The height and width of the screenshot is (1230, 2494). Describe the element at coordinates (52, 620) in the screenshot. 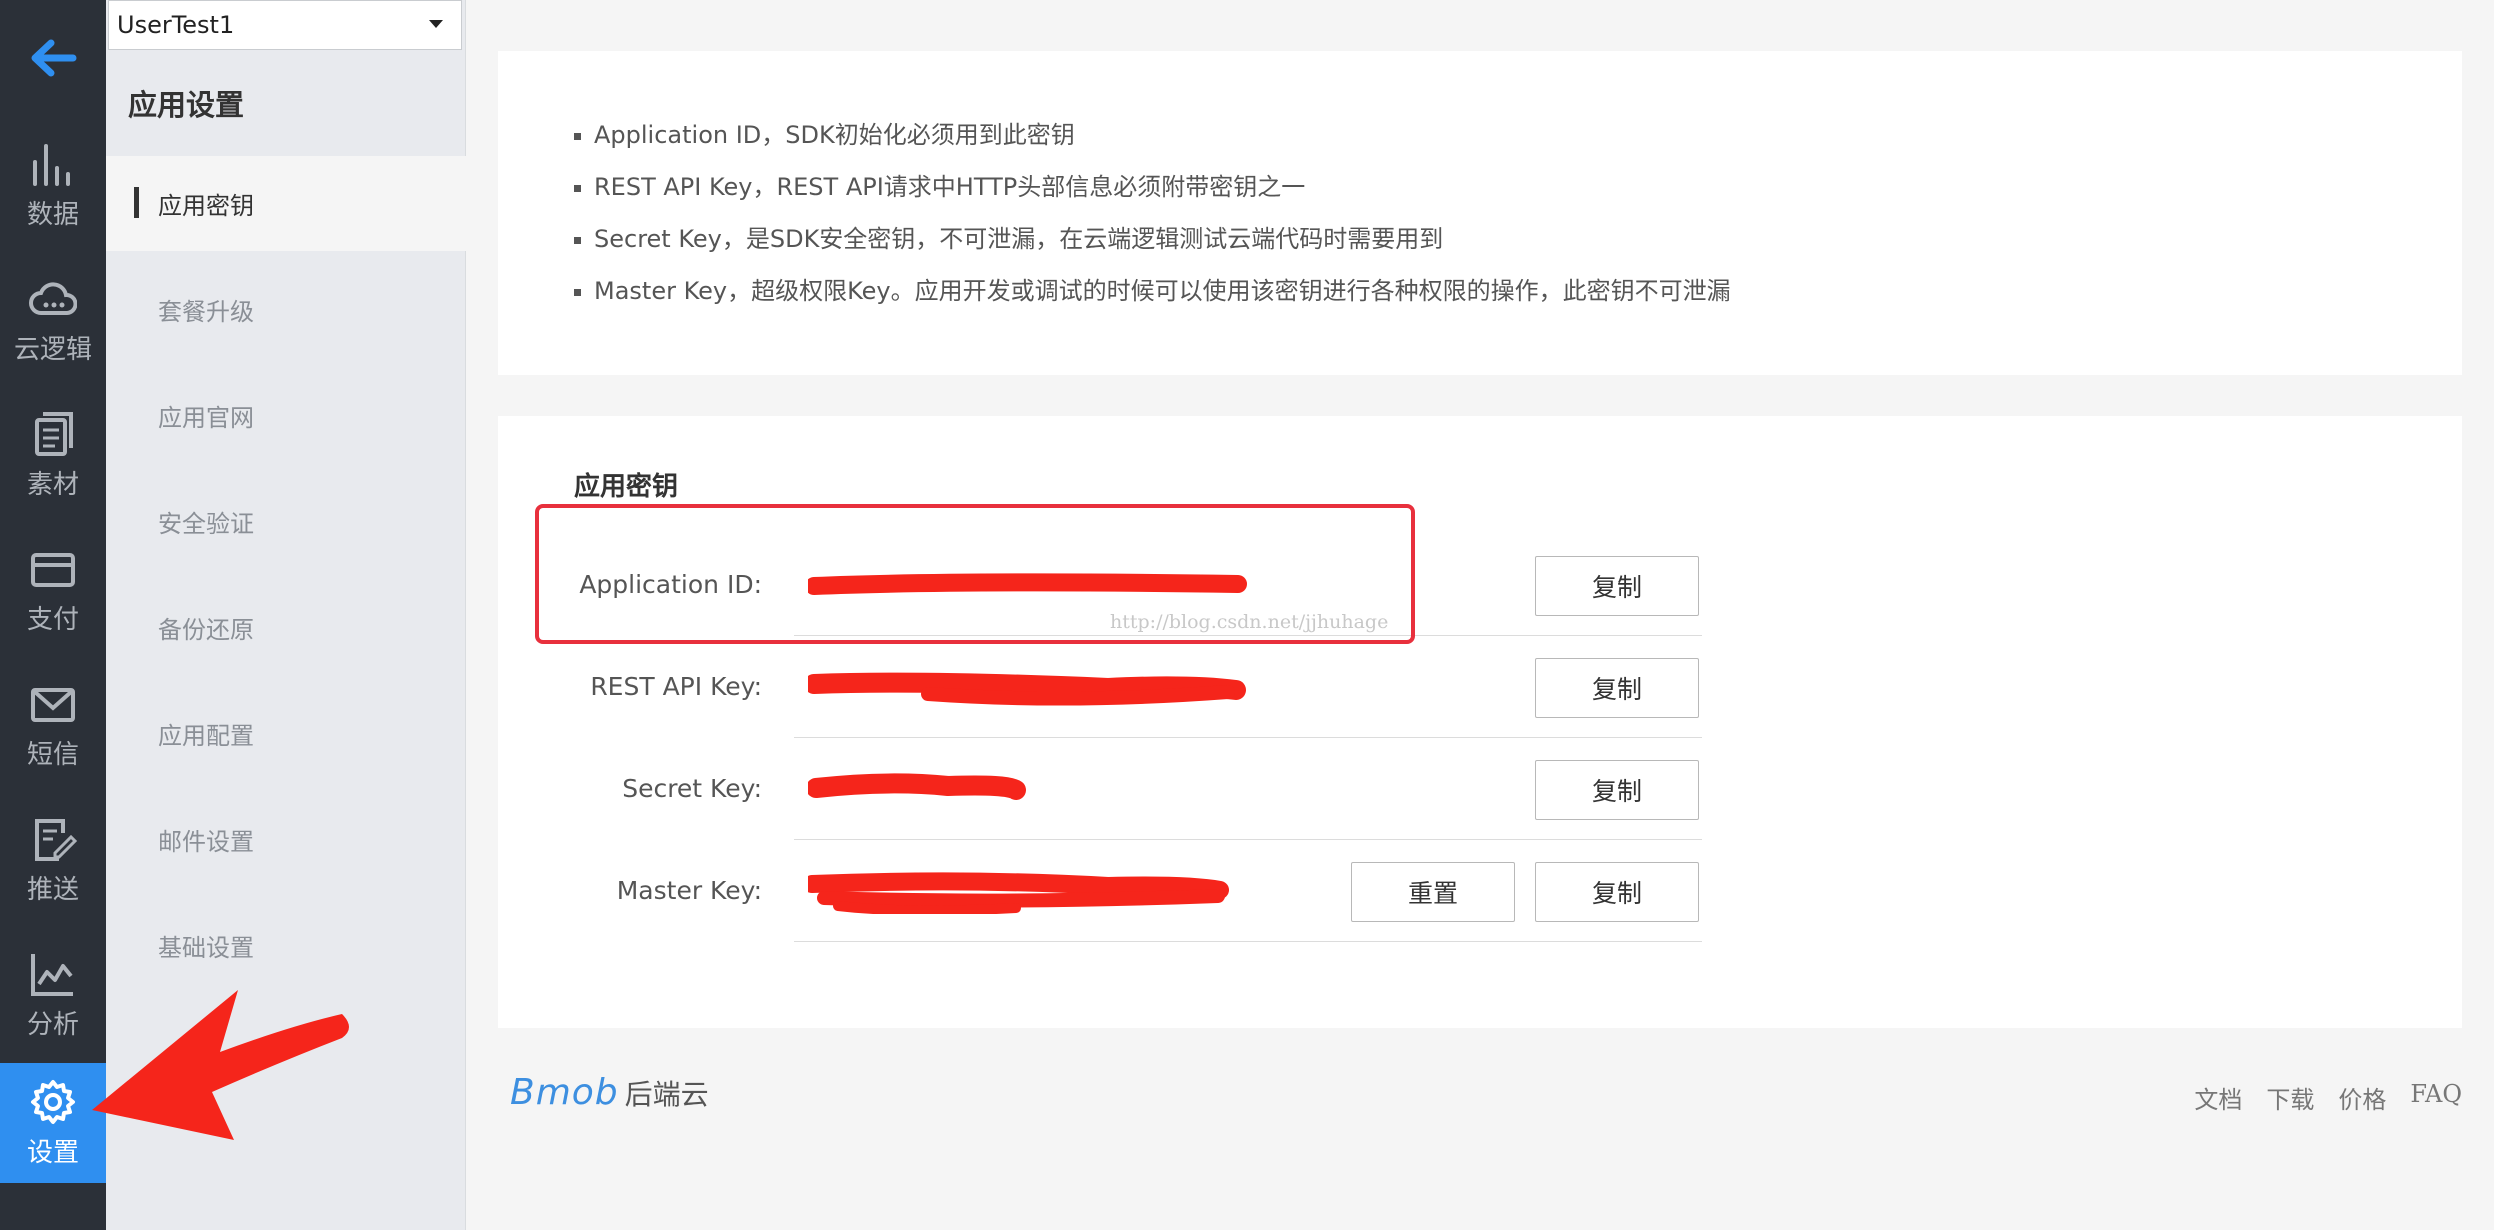

I see `rail-item-label: 支付` at that location.